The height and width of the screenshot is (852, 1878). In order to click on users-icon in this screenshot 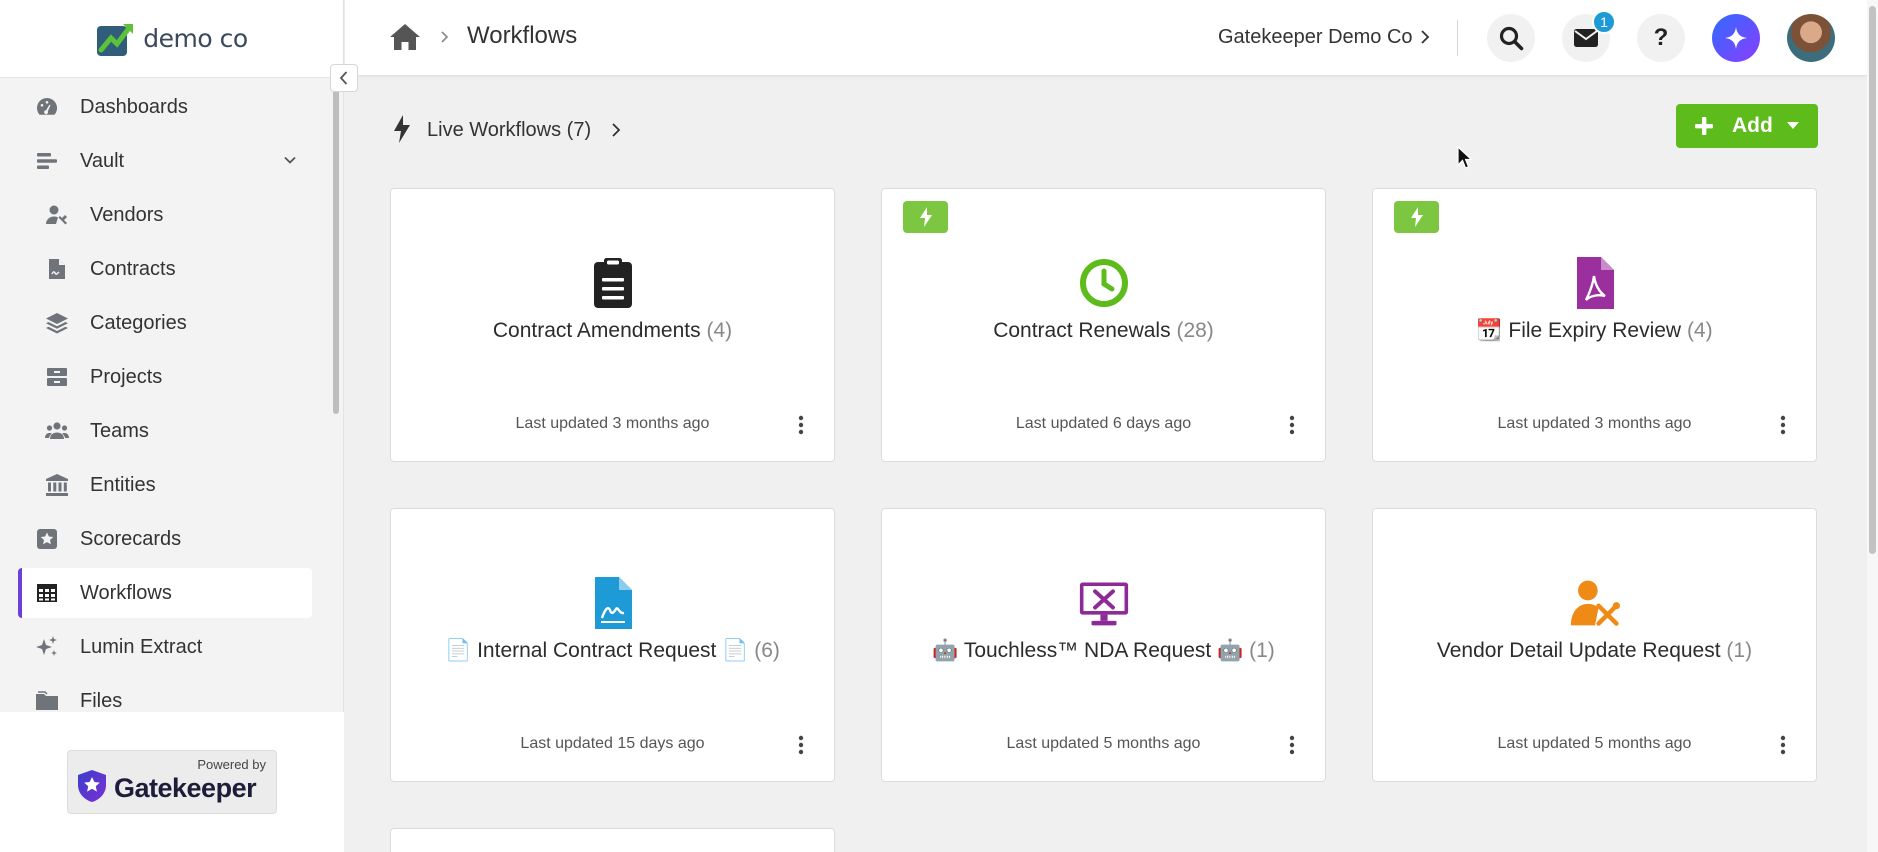, I will do `click(57, 431)`.